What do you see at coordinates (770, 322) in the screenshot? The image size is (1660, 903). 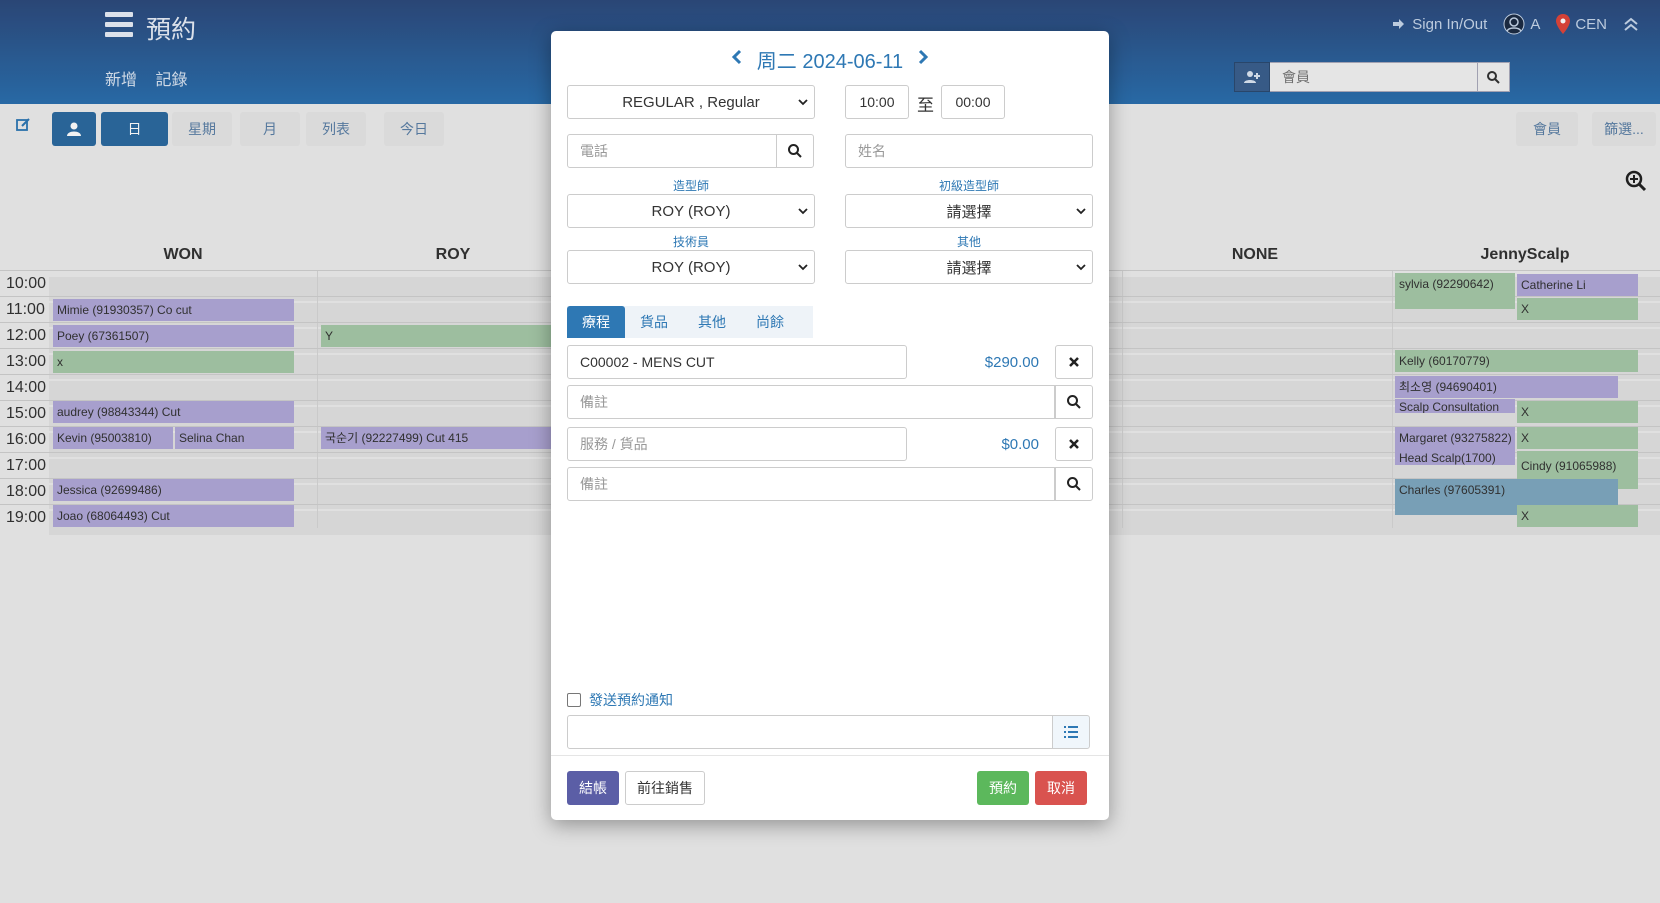 I see `tab-remaining: 尚餘` at bounding box center [770, 322].